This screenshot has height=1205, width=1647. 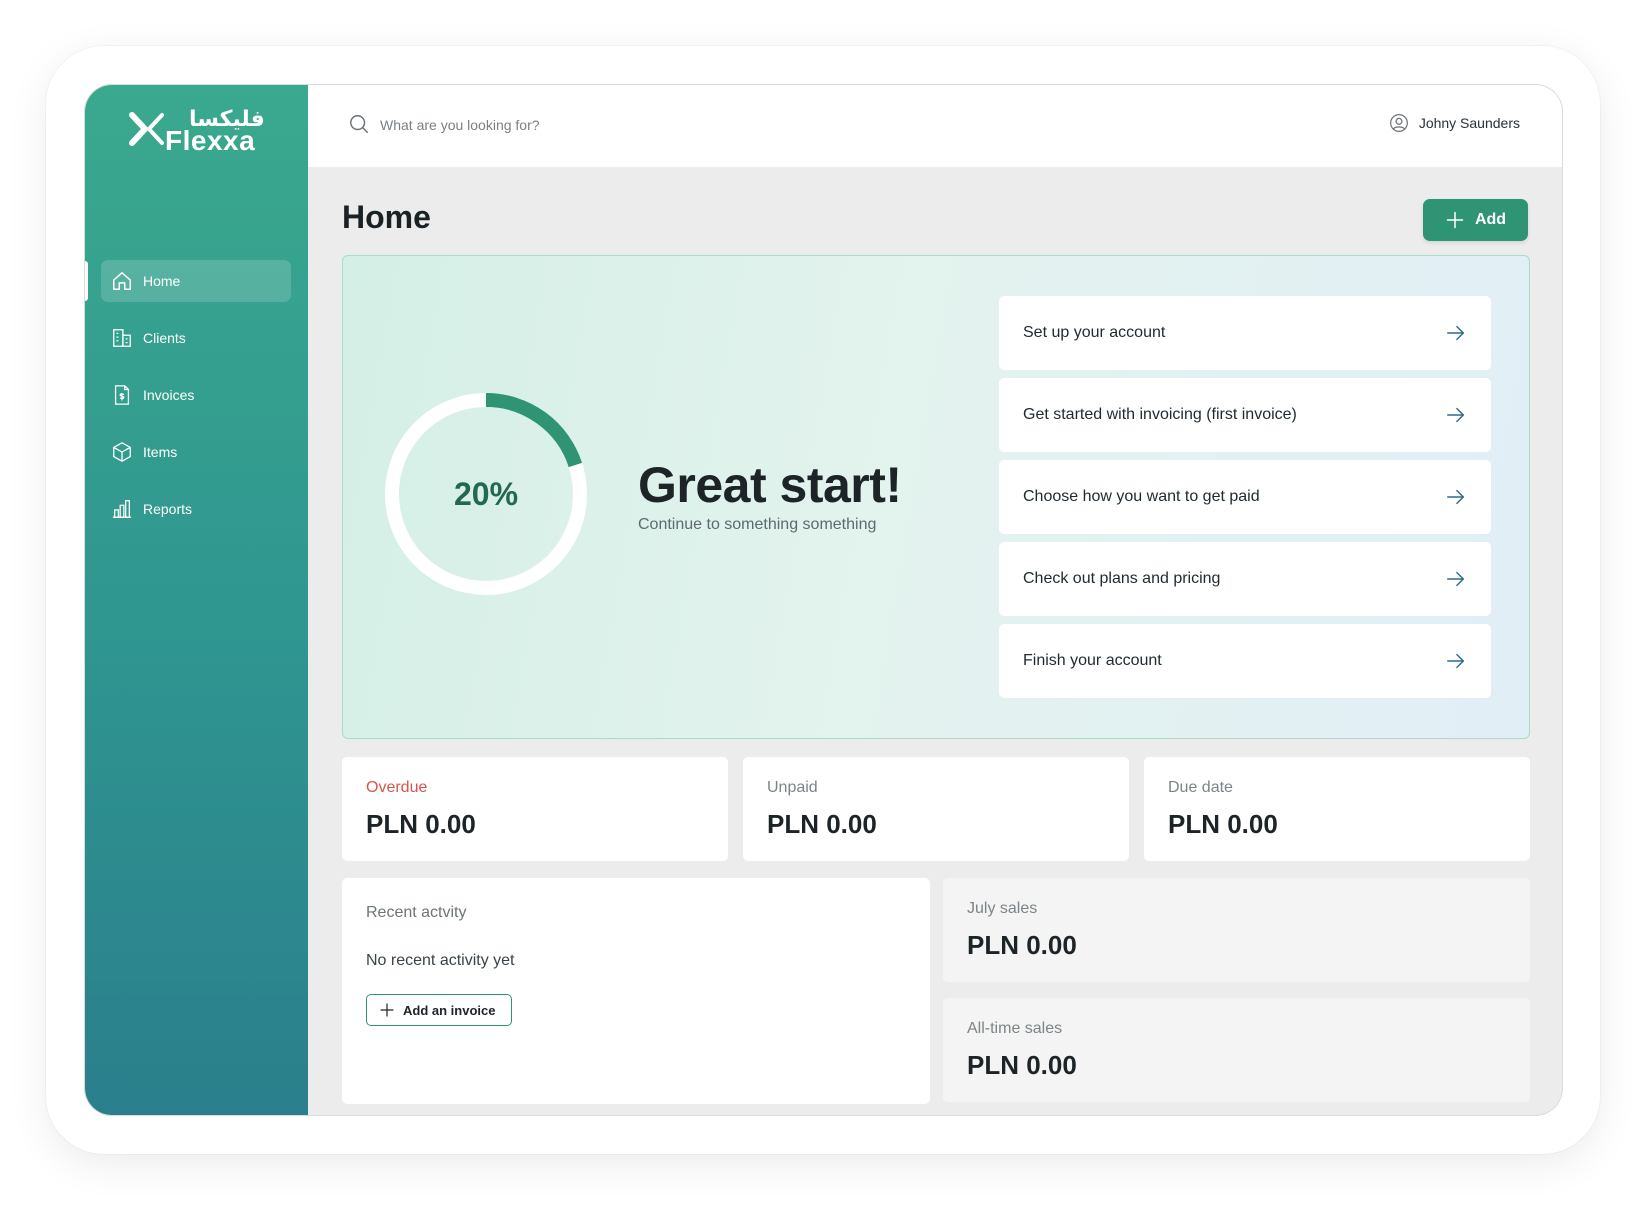 I want to click on brand-logo: فليكسا Flexxa, so click(x=199, y=132).